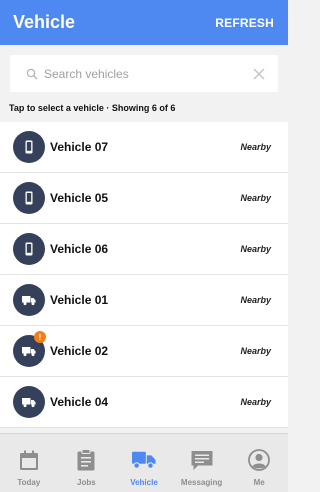 This screenshot has height=492, width=320. Describe the element at coordinates (144, 22) in the screenshot. I see `app-bar: Vehicle REFRESH` at that location.